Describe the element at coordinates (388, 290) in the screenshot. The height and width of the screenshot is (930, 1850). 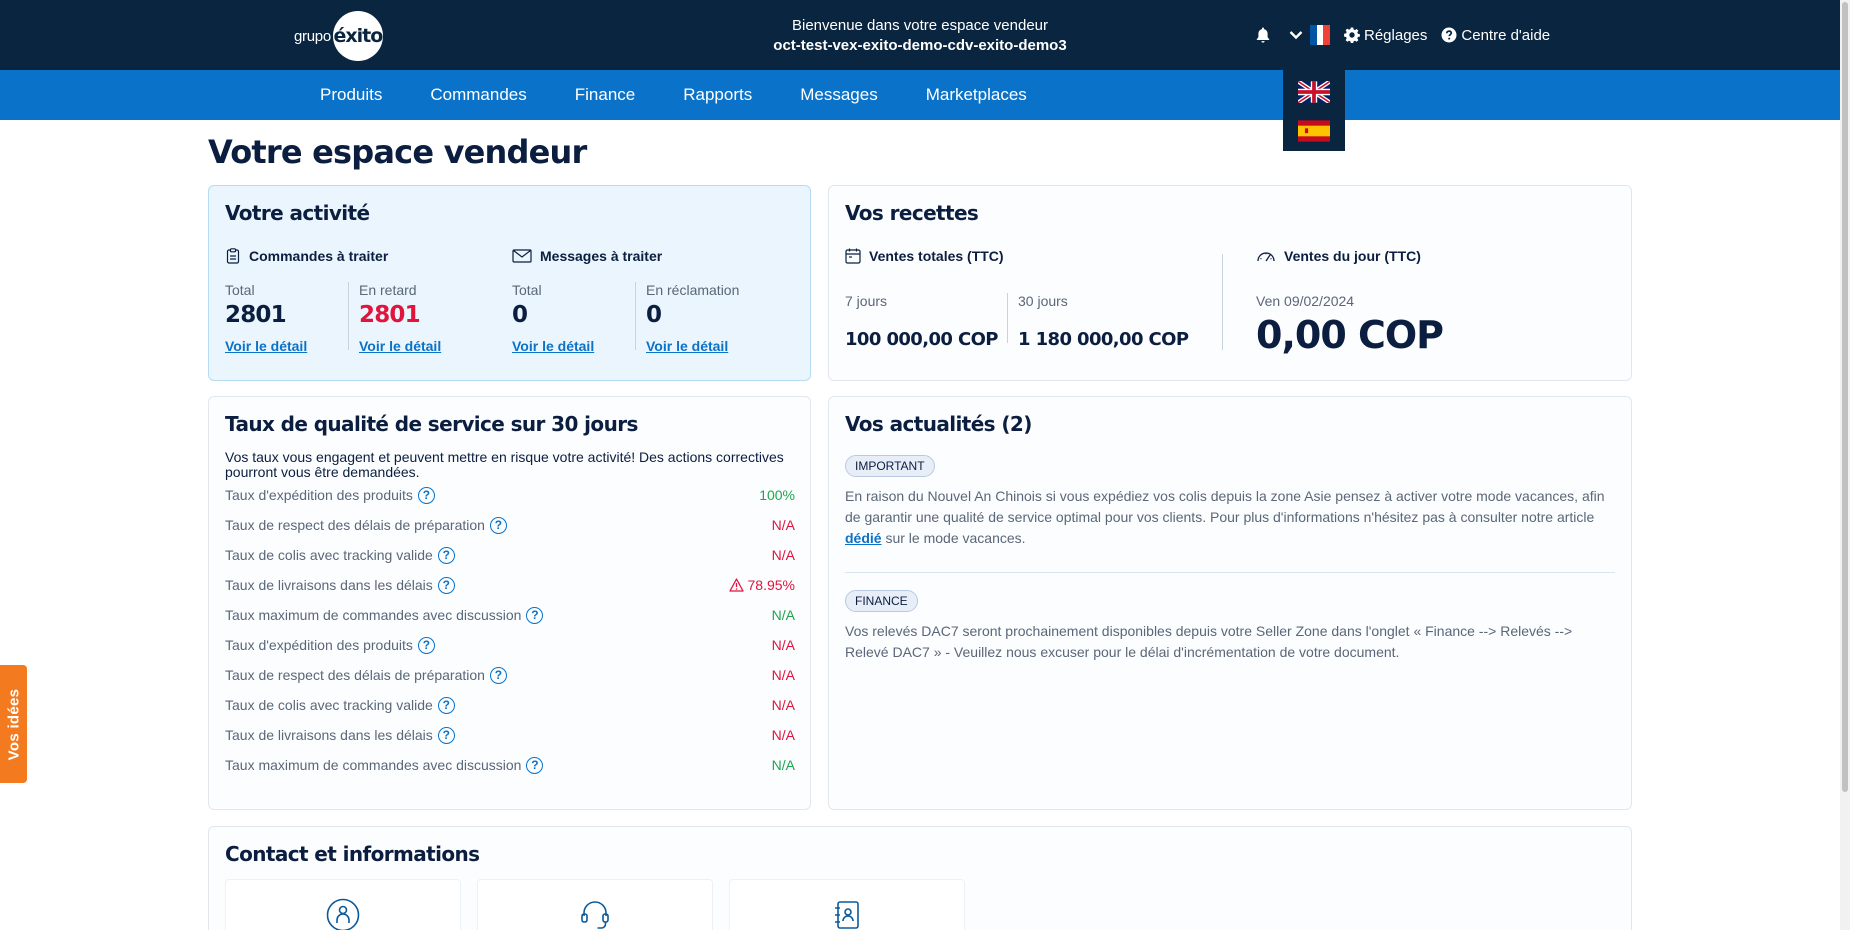
I see `stat-label: En retard` at that location.